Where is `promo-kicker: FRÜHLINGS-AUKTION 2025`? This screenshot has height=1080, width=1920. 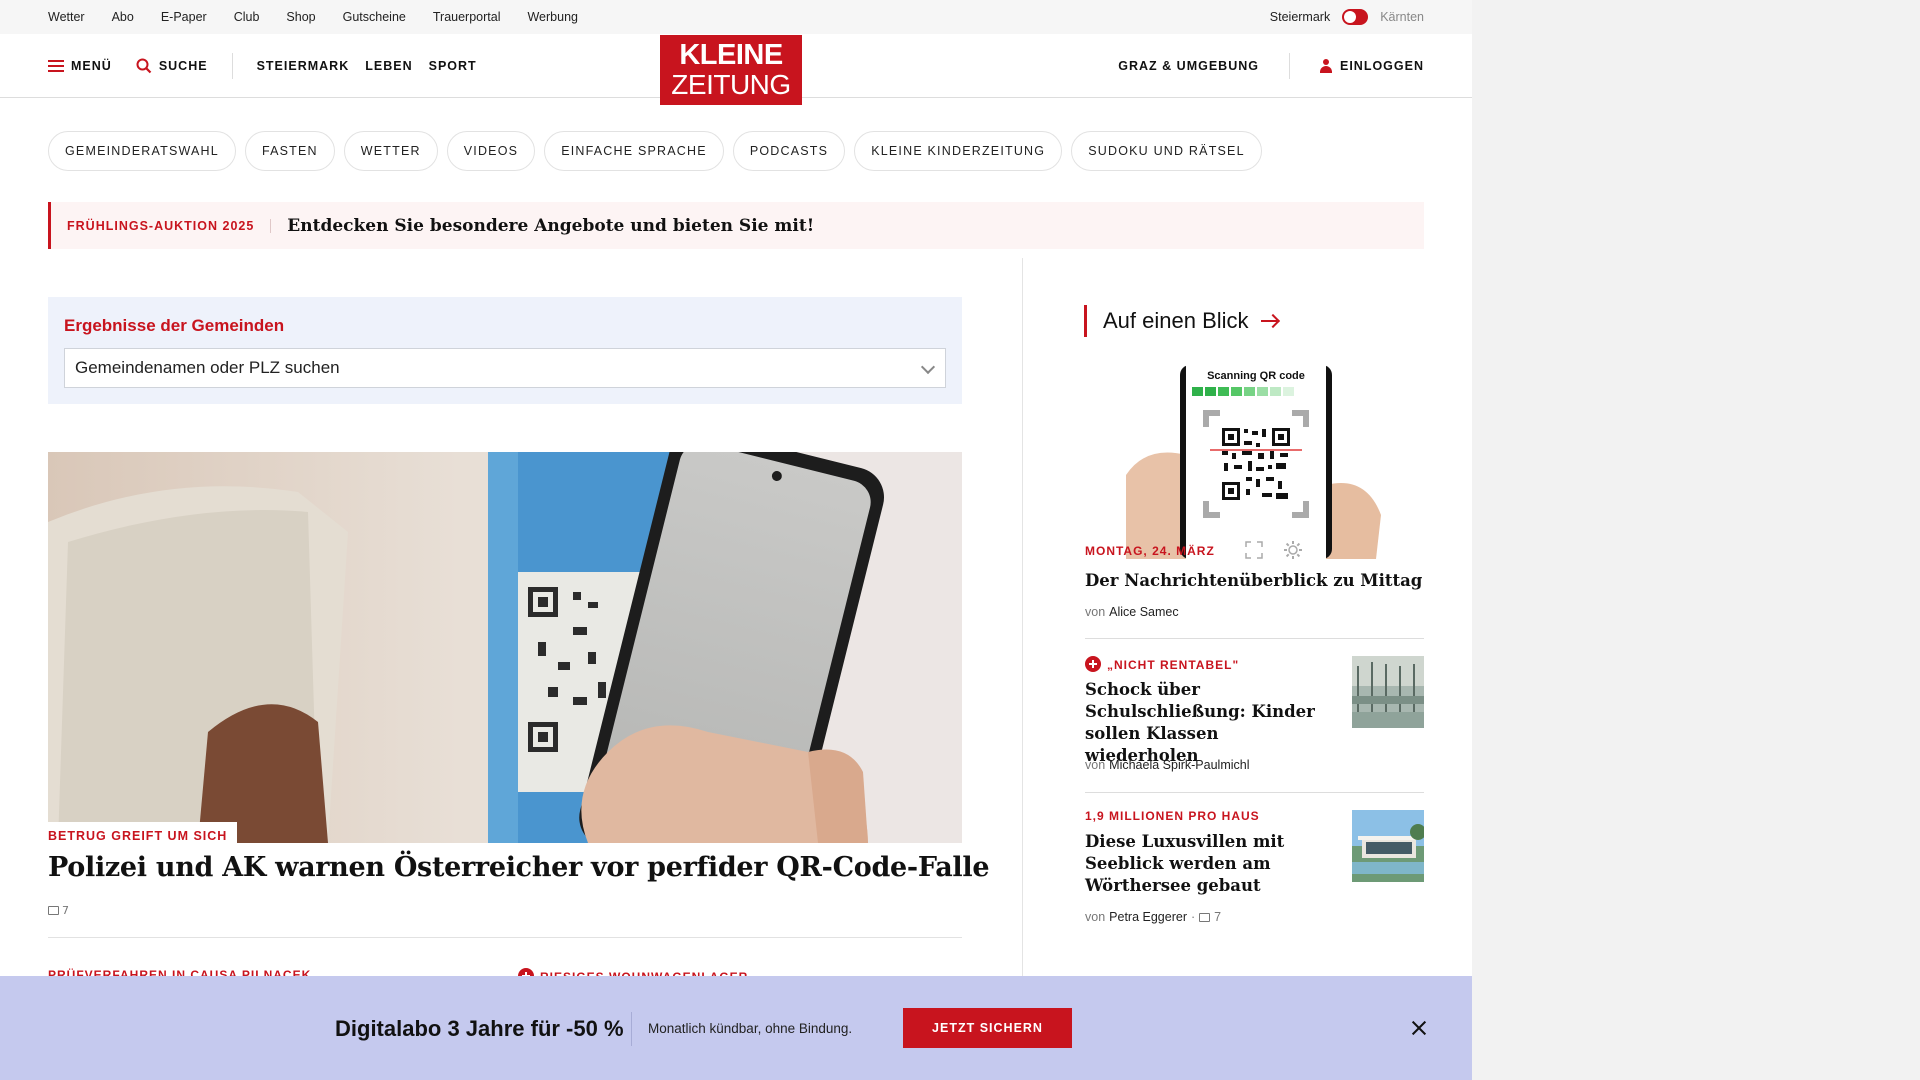
promo-kicker: FRÜHLINGS-AUKTION 2025 is located at coordinates (161, 225).